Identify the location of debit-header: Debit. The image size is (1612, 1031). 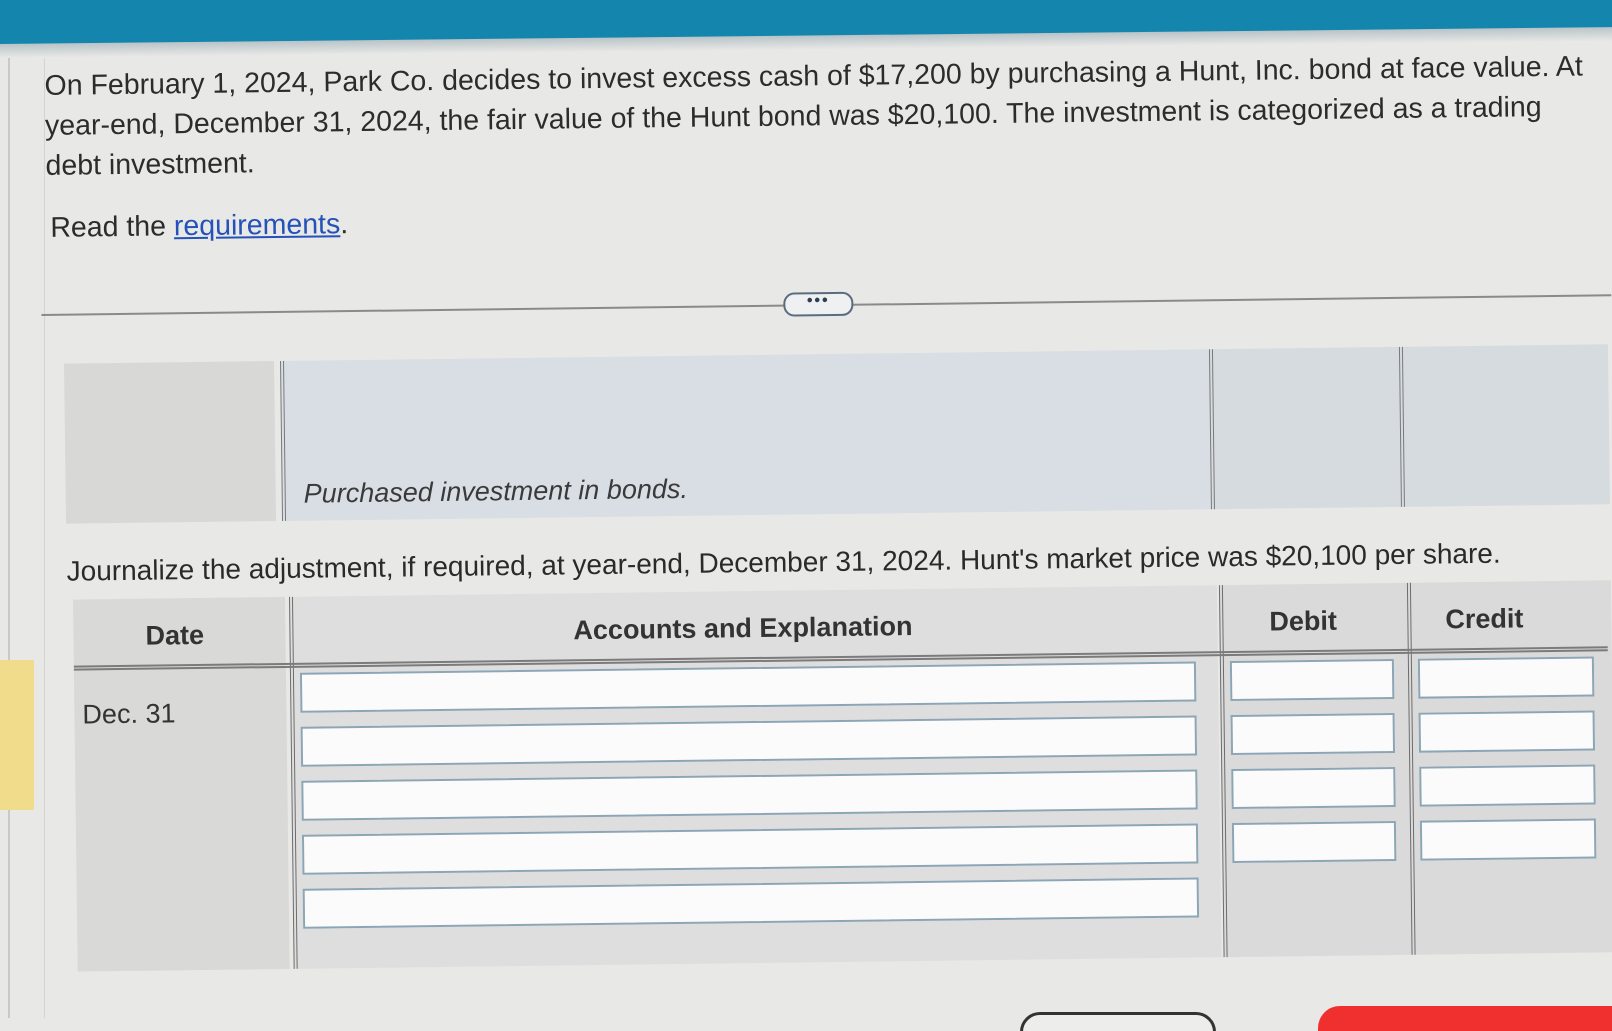
(1303, 621).